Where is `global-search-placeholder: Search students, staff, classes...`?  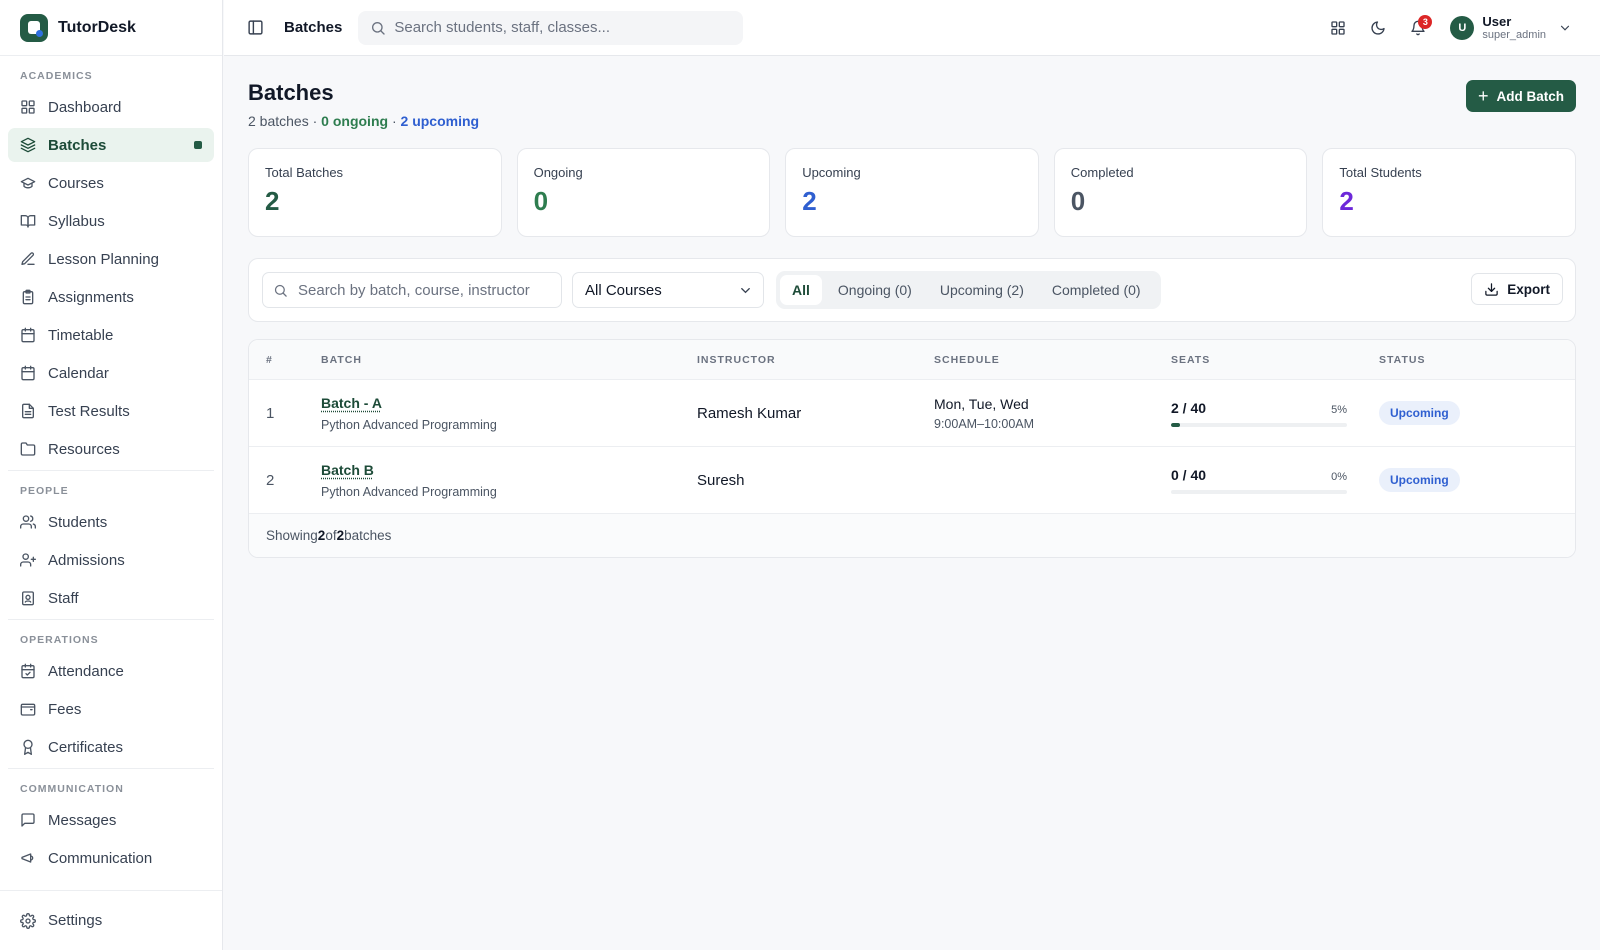
global-search-placeholder: Search students, staff, classes... is located at coordinates (502, 27).